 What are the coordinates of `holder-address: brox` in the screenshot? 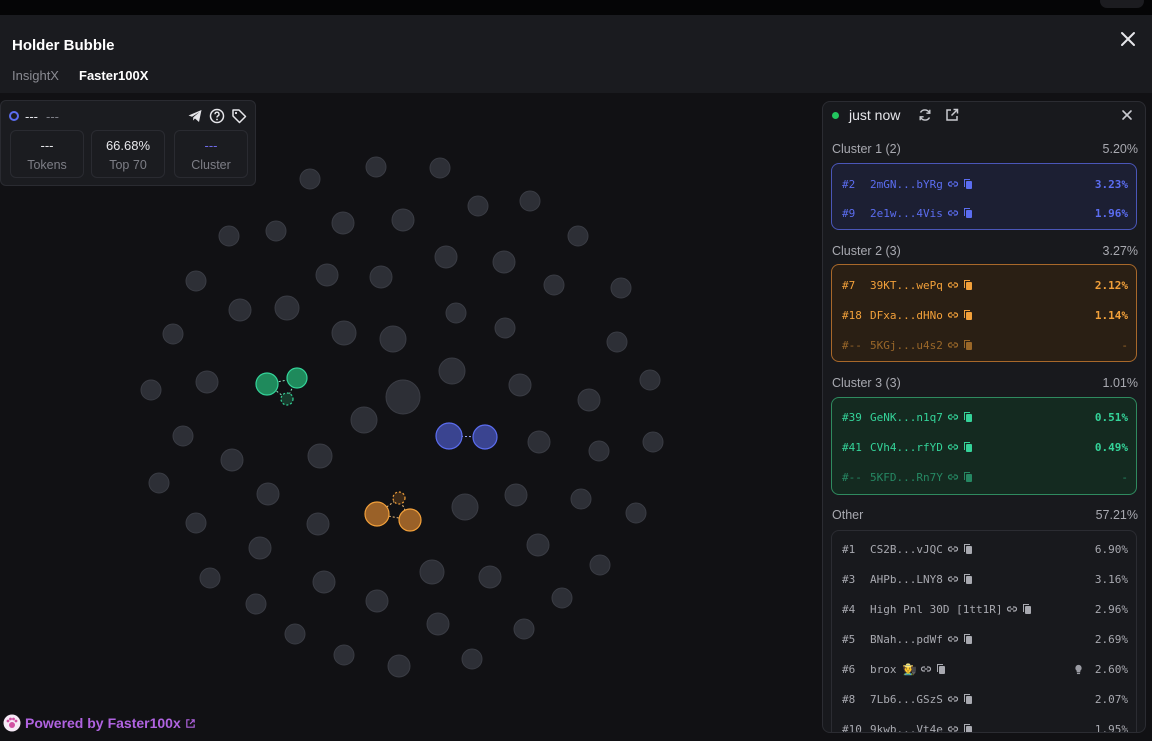 It's located at (883, 669).